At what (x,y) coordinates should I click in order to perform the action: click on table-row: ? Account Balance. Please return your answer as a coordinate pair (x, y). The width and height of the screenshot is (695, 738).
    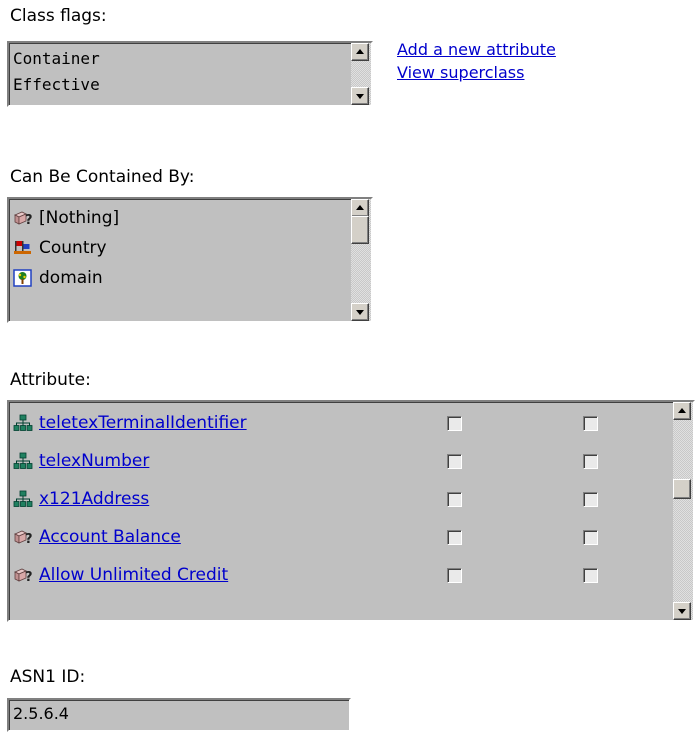
    Looking at the image, I should click on (97, 537).